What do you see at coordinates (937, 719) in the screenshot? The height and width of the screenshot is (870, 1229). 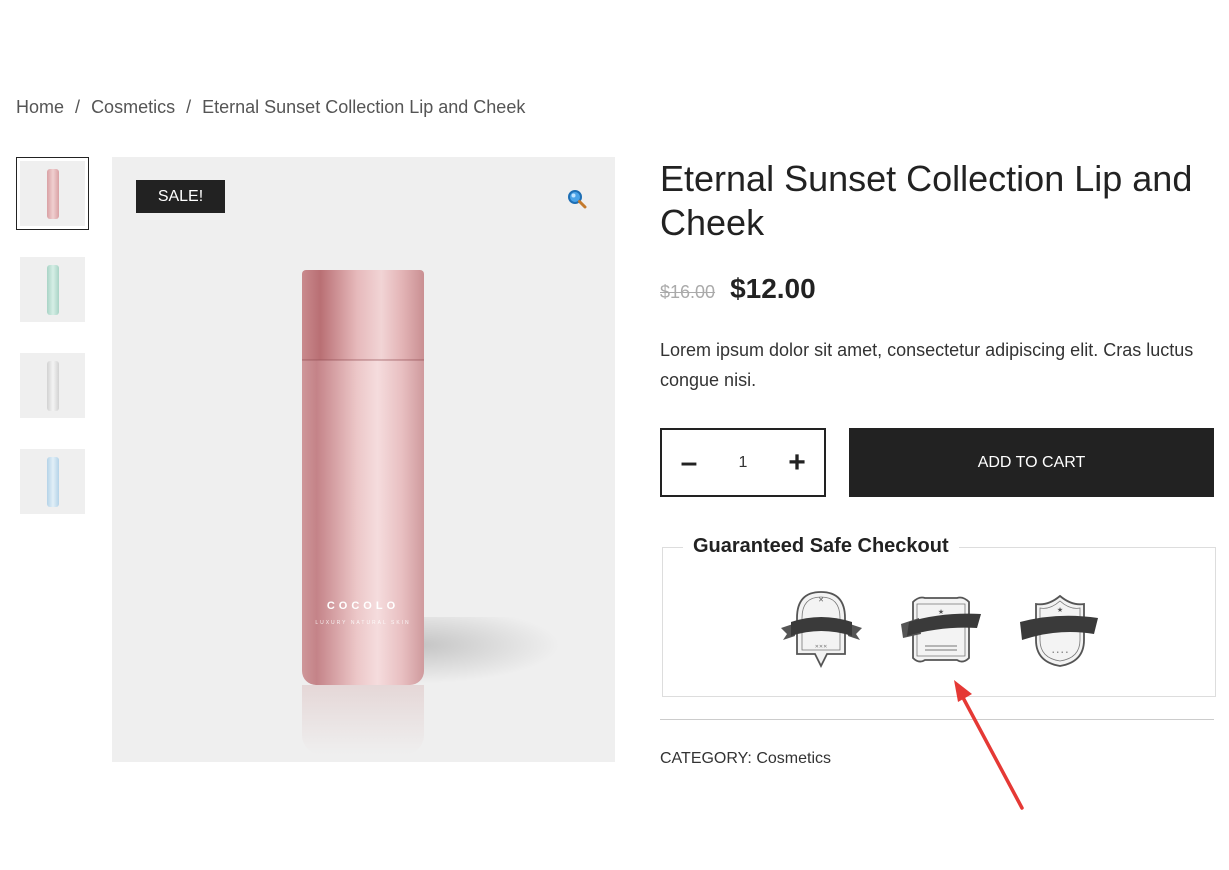 I see `divider` at bounding box center [937, 719].